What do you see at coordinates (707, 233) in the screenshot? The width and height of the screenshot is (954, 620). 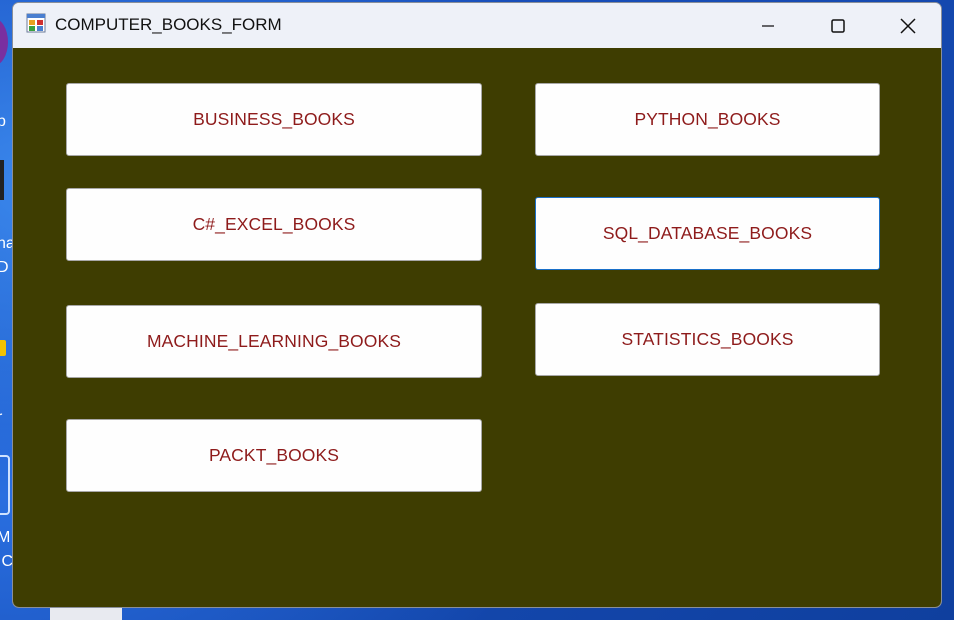 I see `sql-database-books-button: SQL_DATABASE_BOOKS` at bounding box center [707, 233].